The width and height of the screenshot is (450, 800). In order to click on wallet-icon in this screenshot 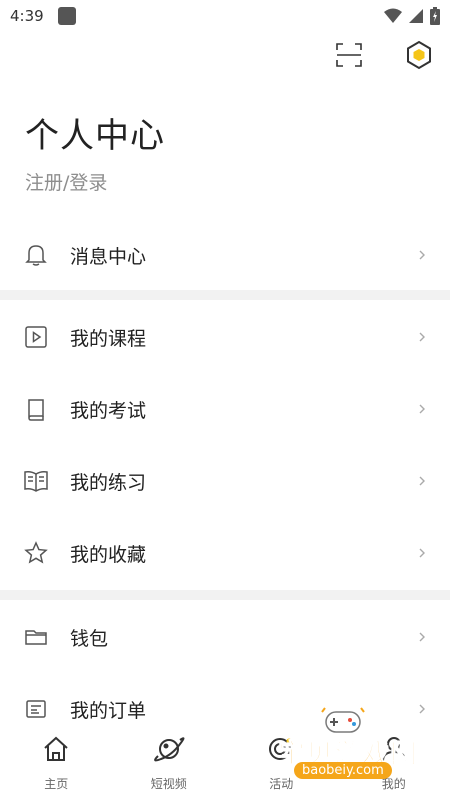, I will do `click(36, 637)`.